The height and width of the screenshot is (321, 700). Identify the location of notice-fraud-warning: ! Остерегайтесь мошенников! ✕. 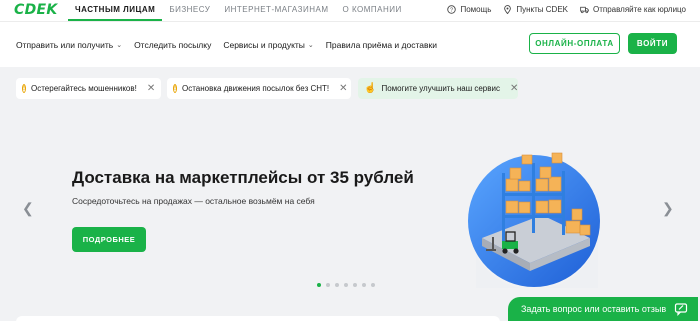
(88, 88).